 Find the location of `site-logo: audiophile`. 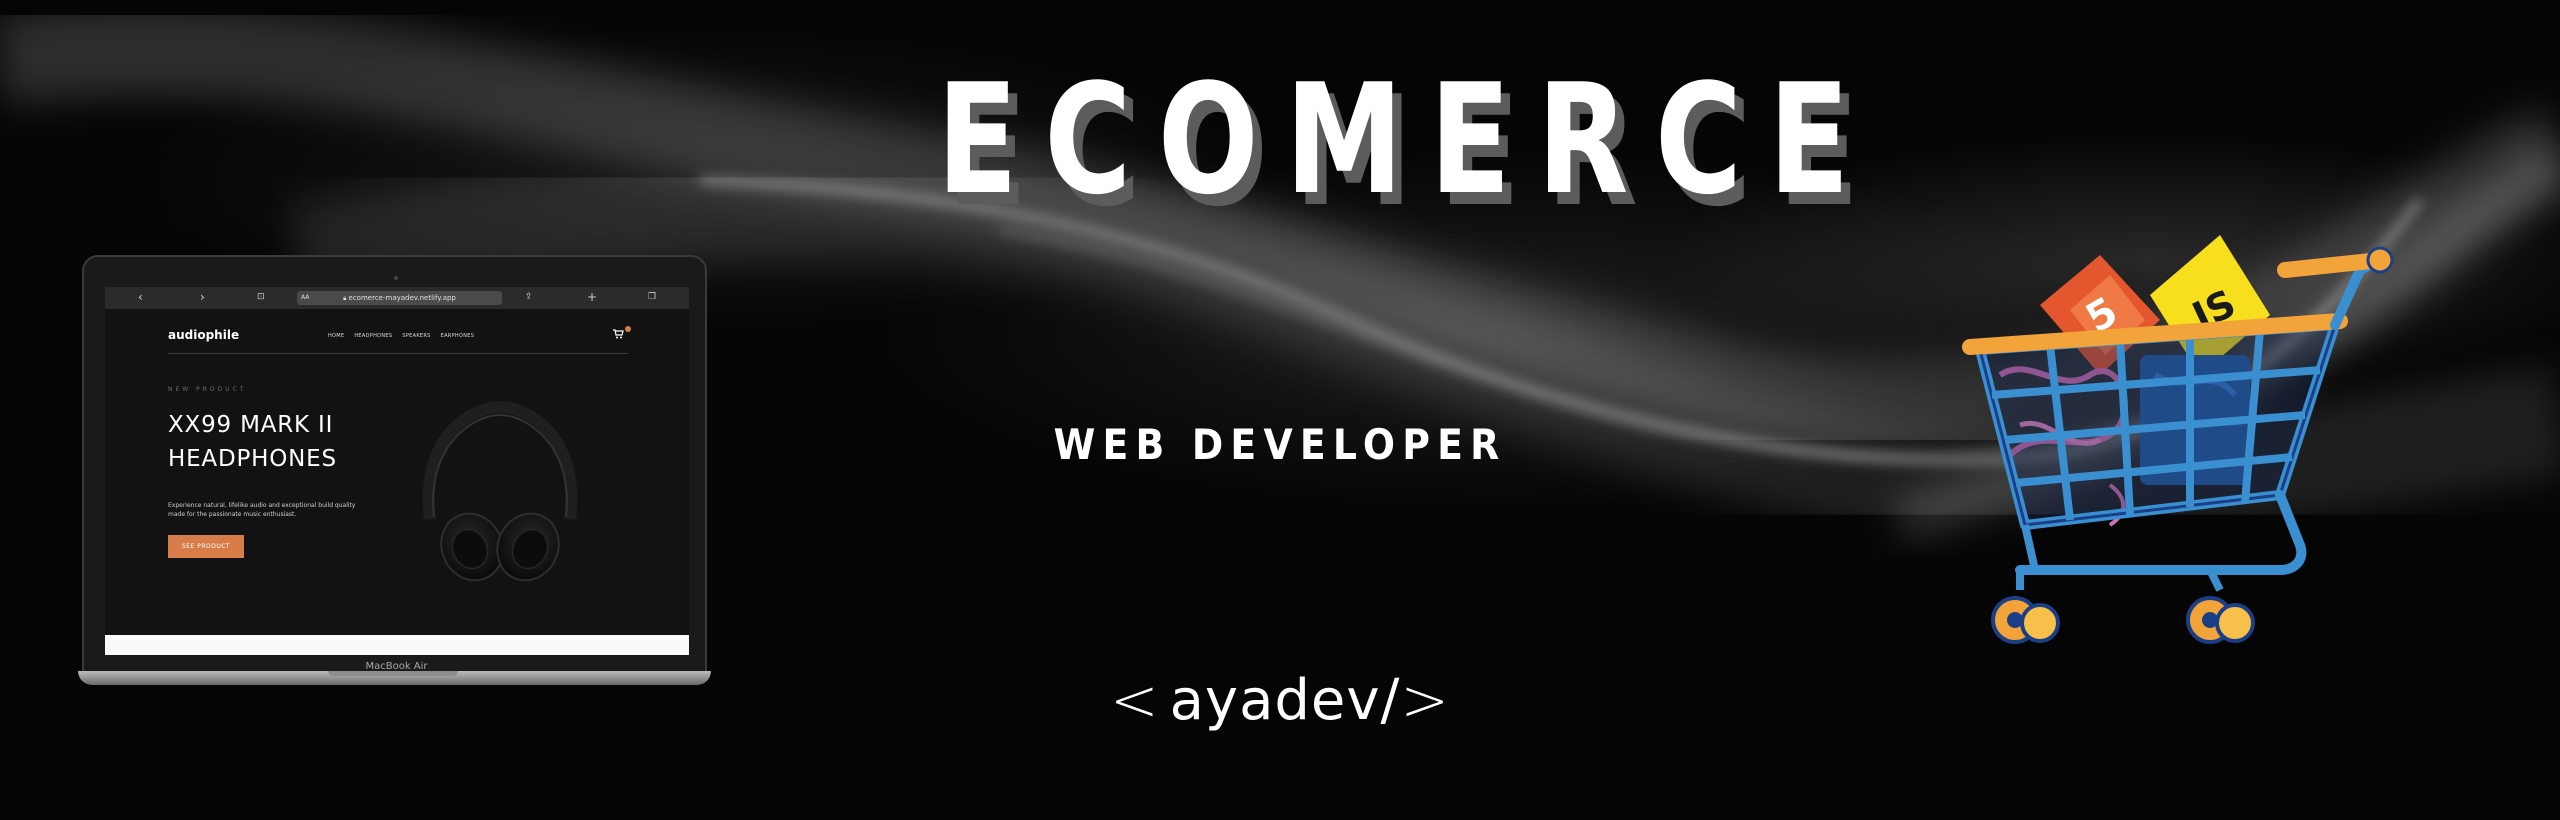

site-logo: audiophile is located at coordinates (203, 335).